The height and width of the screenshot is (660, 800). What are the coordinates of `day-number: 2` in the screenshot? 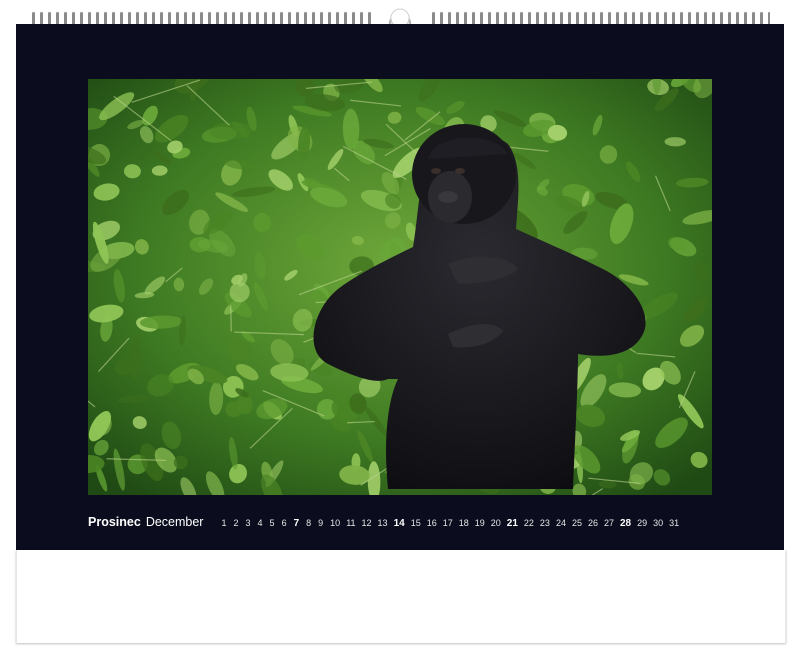 It's located at (236, 523).